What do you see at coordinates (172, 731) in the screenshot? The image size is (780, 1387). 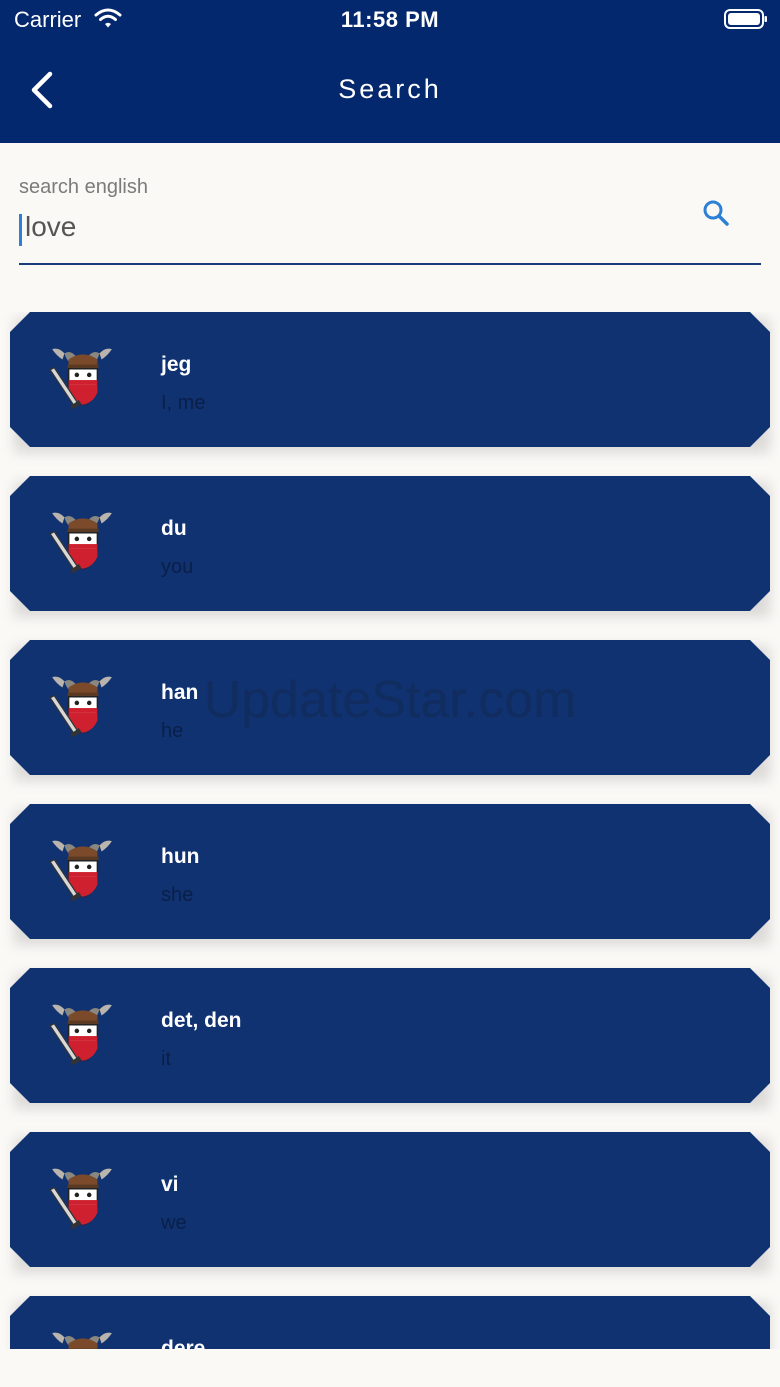 I see `result-meaning: he` at bounding box center [172, 731].